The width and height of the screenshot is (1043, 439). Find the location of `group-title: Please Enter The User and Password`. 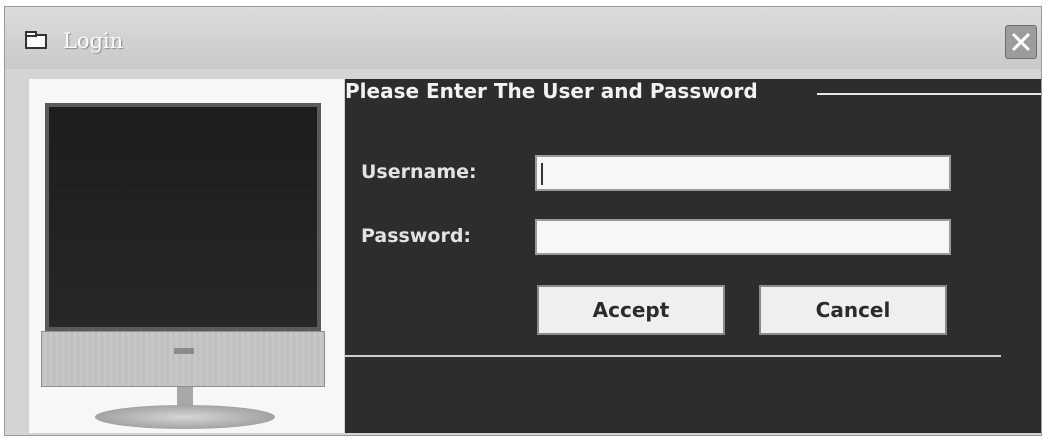

group-title: Please Enter The User and Password is located at coordinates (551, 91).